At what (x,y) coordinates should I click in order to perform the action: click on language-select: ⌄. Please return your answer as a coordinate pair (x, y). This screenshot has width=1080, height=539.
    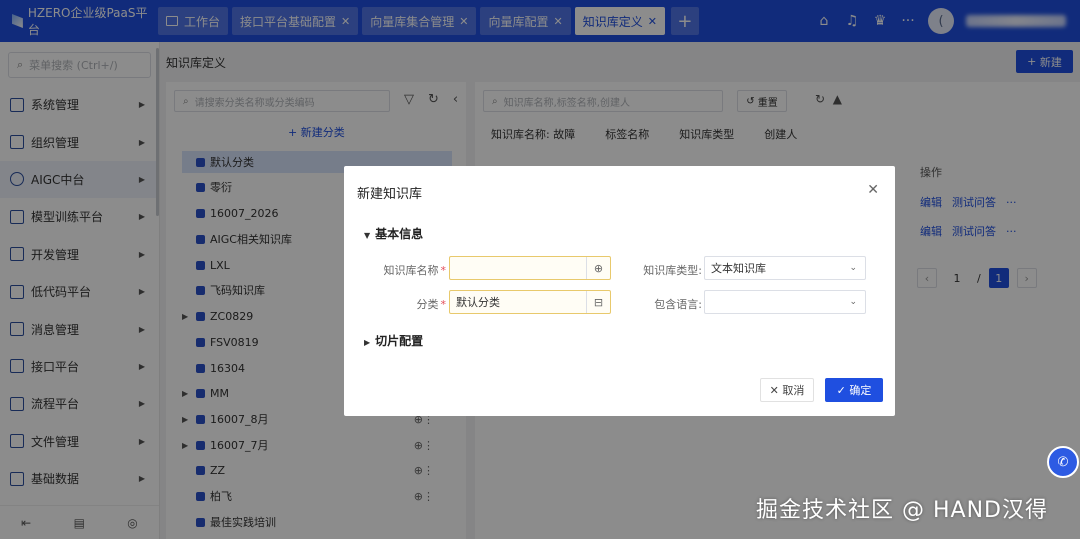
    Looking at the image, I should click on (785, 302).